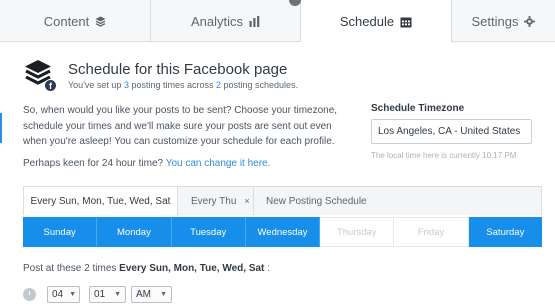 Image resolution: width=555 pixels, height=306 pixels. I want to click on clock-icon, so click(29, 294).